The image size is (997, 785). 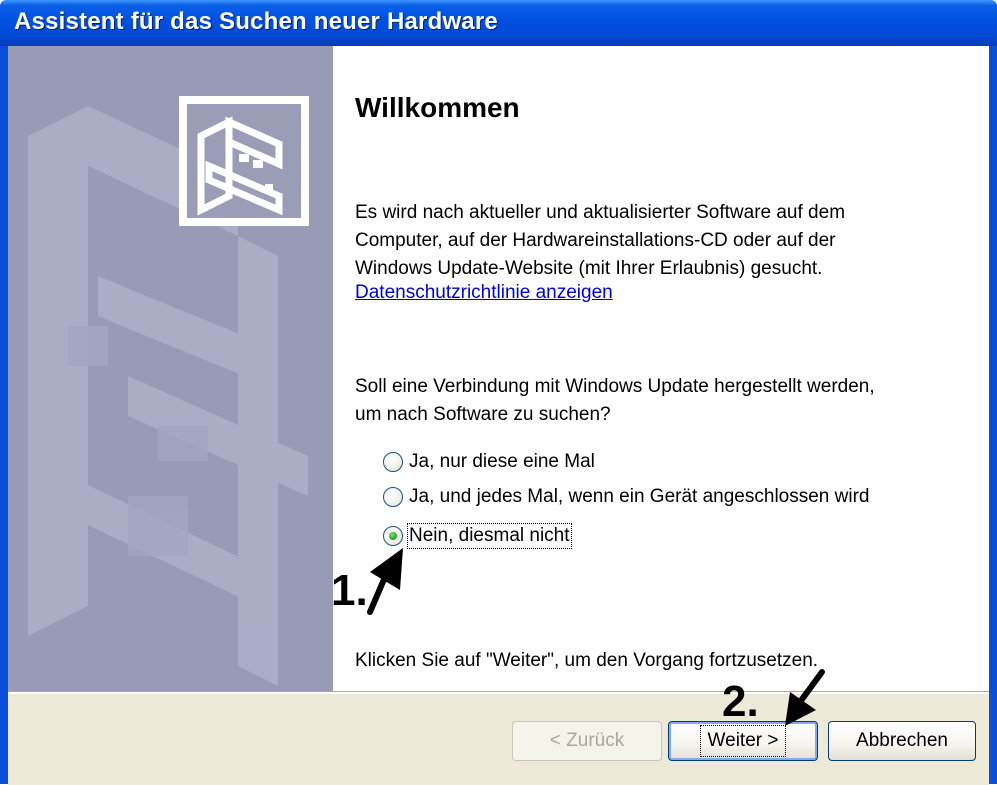 I want to click on radio-button-selected, so click(x=393, y=536).